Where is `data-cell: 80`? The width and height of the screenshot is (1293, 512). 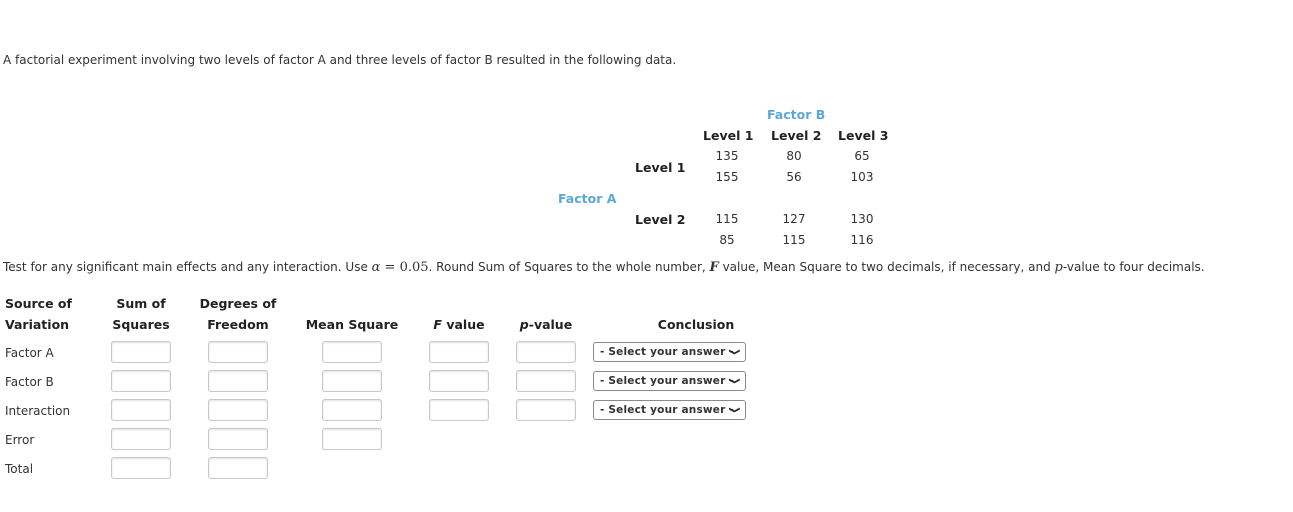
data-cell: 80 is located at coordinates (794, 156).